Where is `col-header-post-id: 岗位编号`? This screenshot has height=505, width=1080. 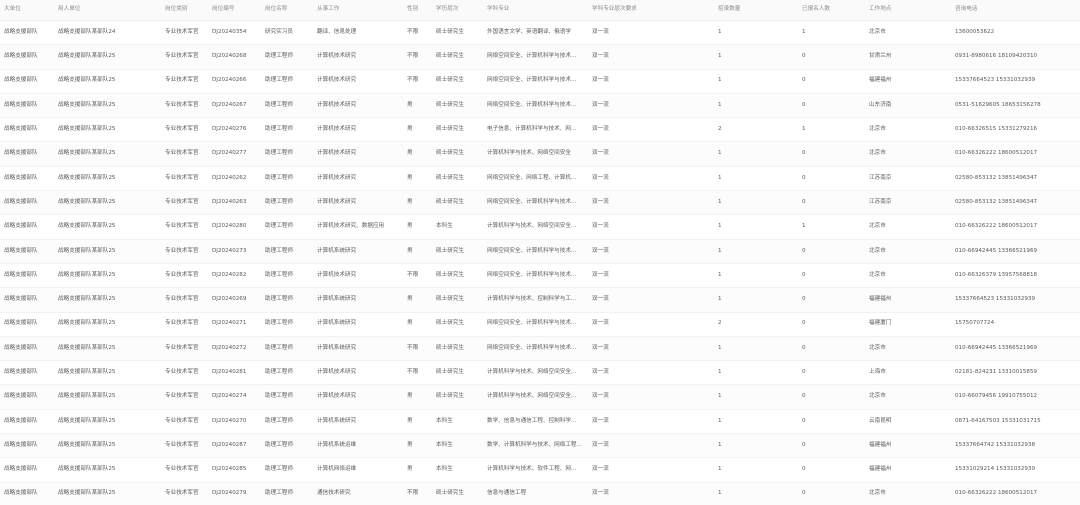
col-header-post-id: 岗位编号 is located at coordinates (234, 10).